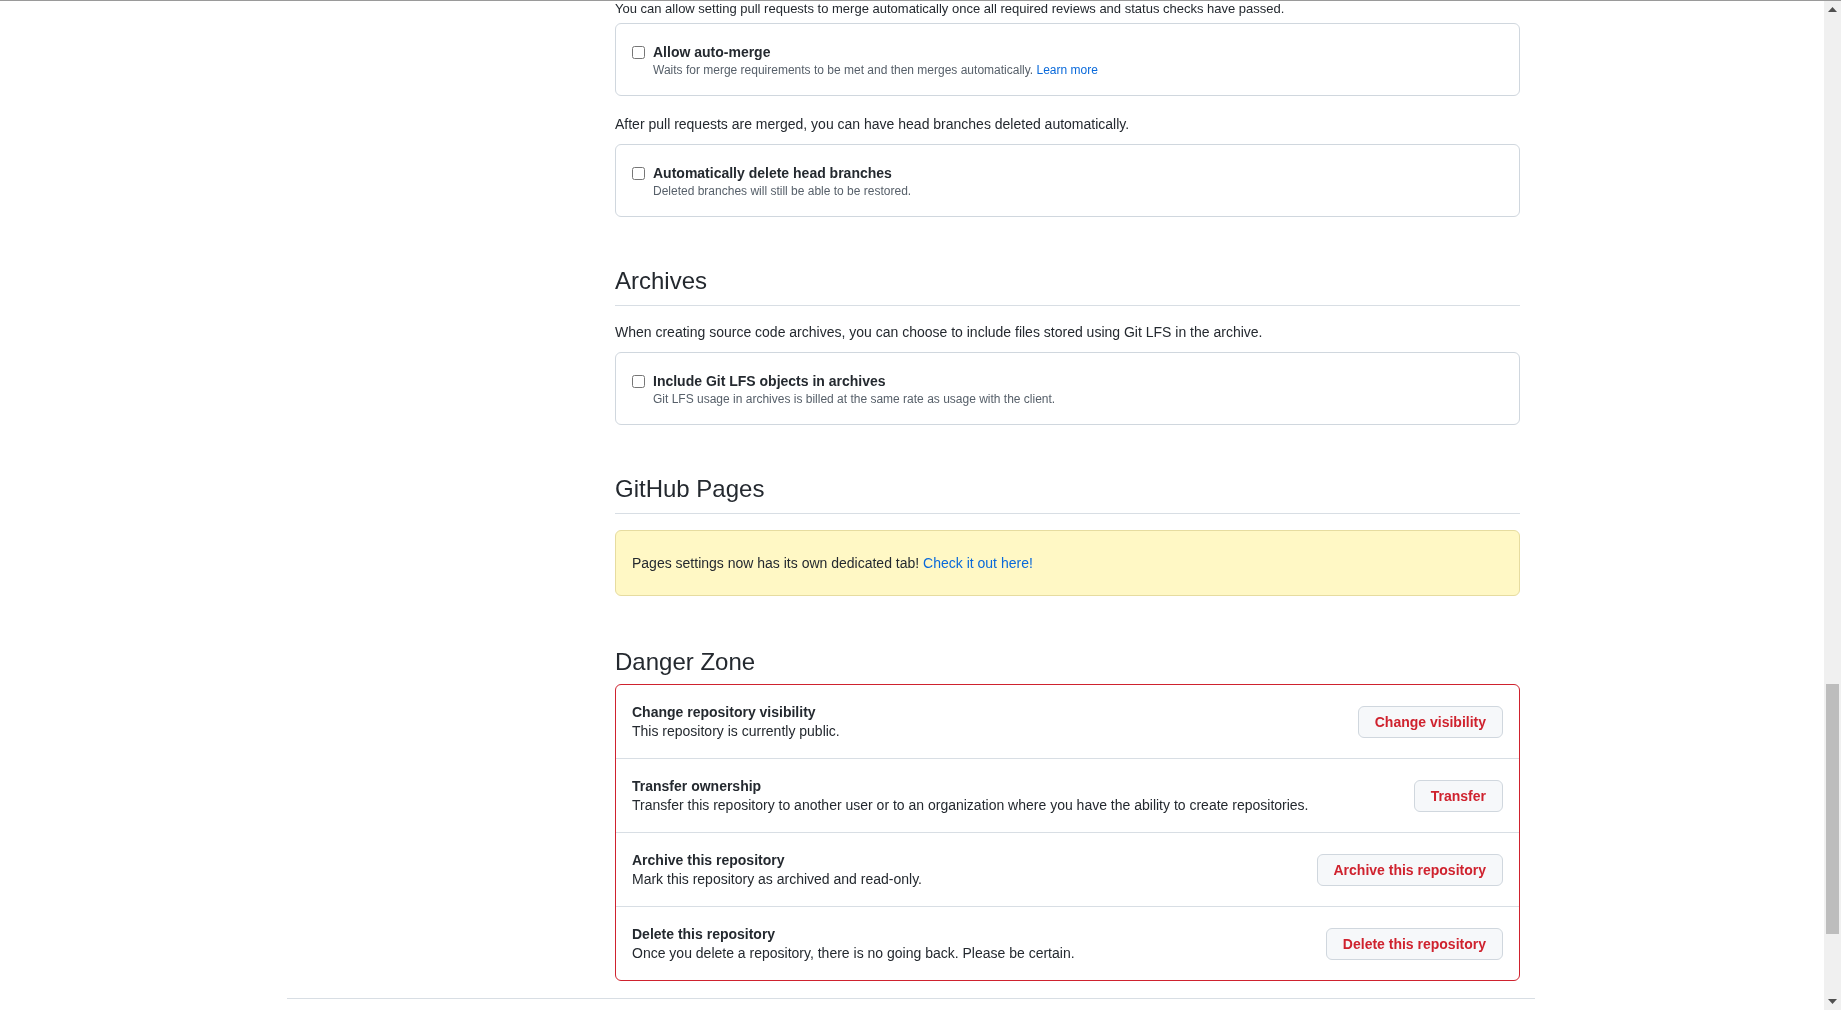 Image resolution: width=1841 pixels, height=1010 pixels. I want to click on option-description: Deleted branches will still be able to be restored., so click(782, 191).